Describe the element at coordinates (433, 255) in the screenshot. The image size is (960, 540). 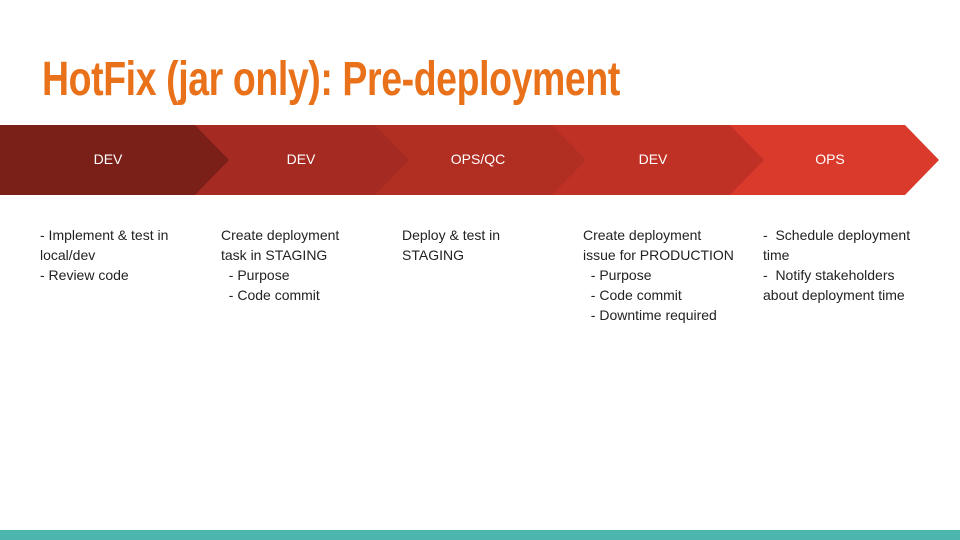
I see `description-line: STAGING` at that location.